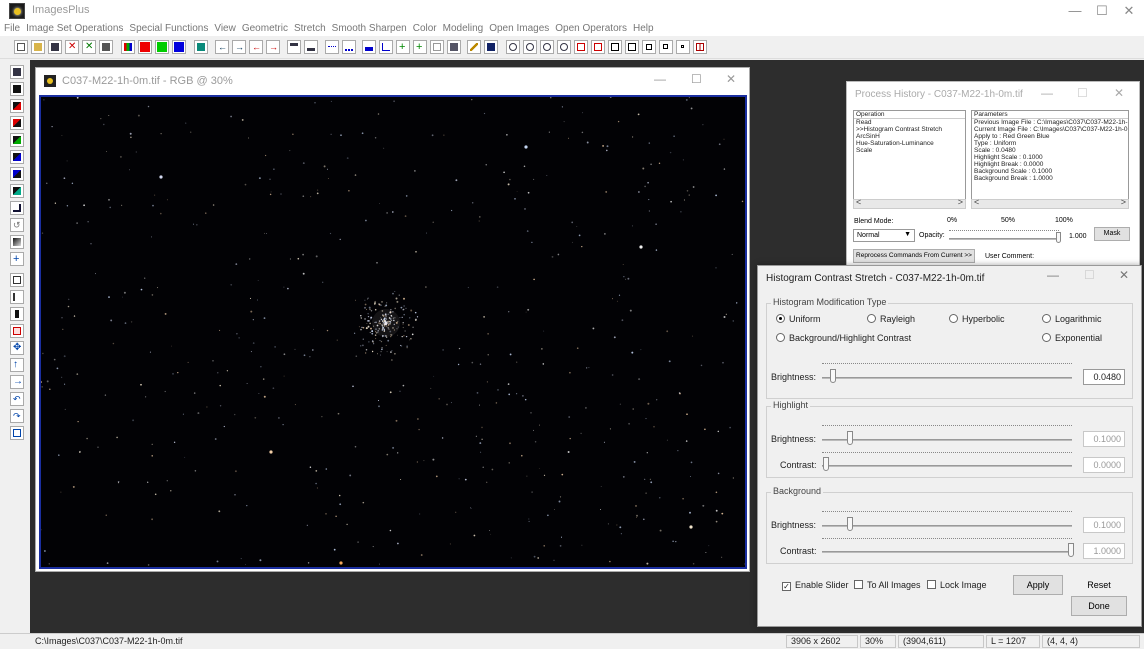 The height and width of the screenshot is (649, 1144). I want to click on rotate-icon: ↺, so click(17, 225).